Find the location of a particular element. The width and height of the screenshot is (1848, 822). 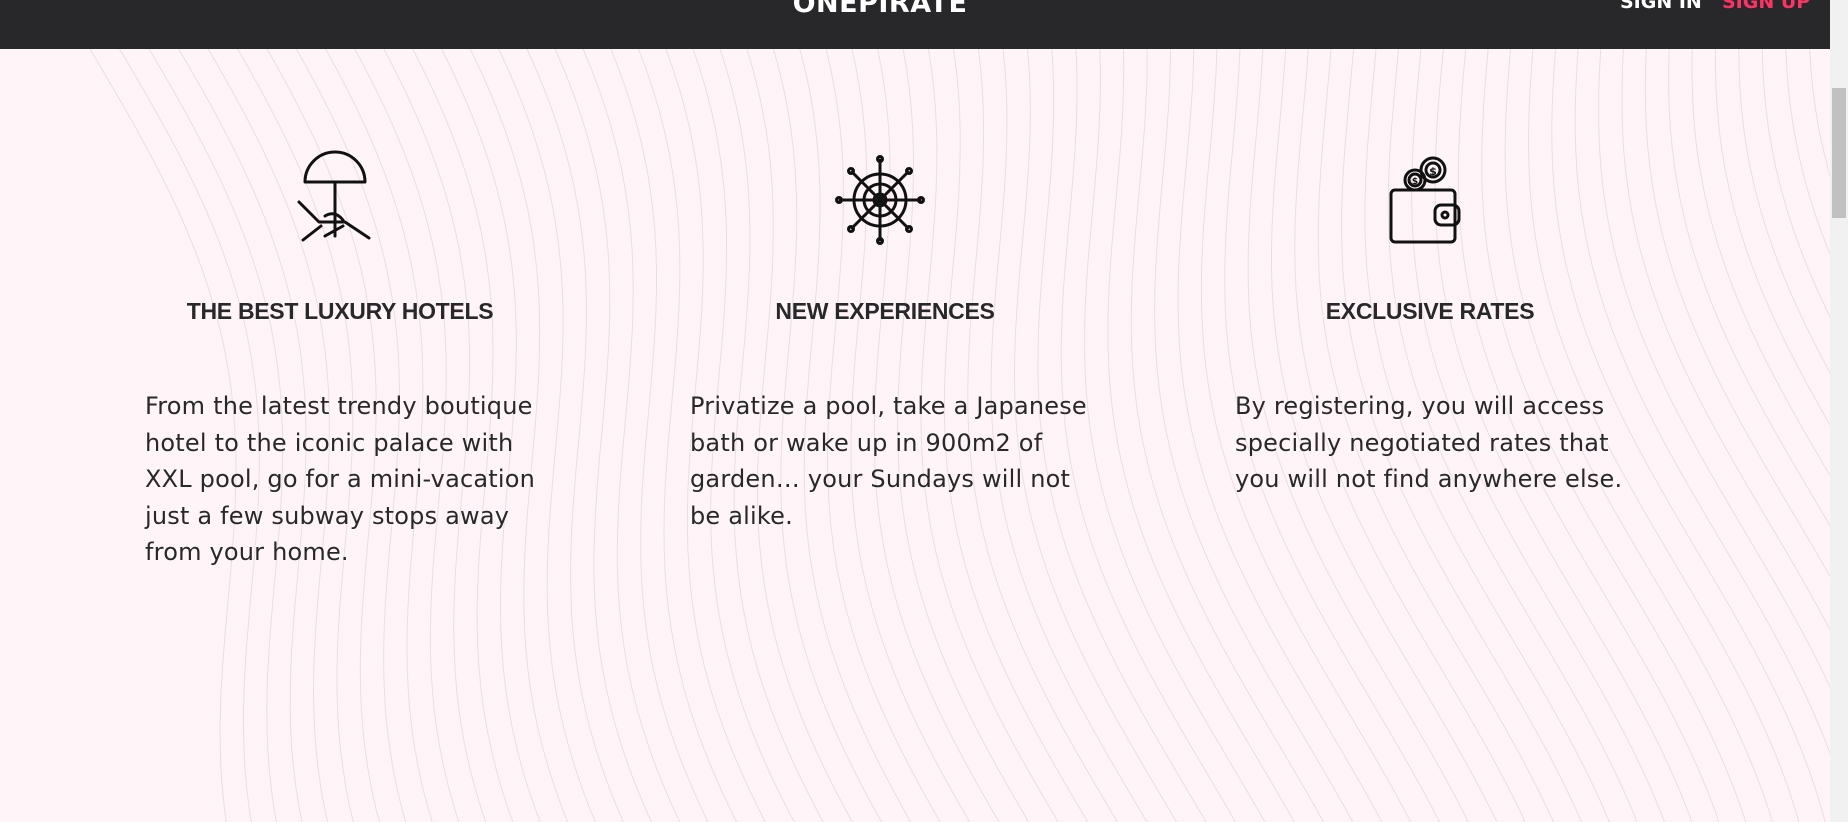

app-bar: ONEPIRATE SIGN IN SIGN UP is located at coordinates (915, 24).